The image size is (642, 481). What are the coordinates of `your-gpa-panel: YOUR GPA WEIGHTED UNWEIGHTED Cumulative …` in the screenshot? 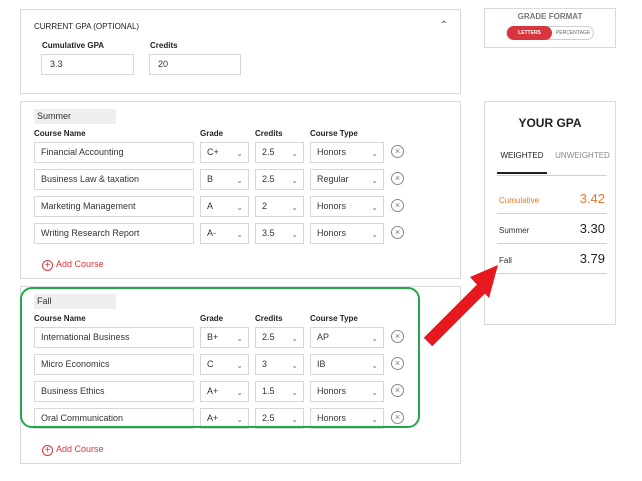 It's located at (550, 213).